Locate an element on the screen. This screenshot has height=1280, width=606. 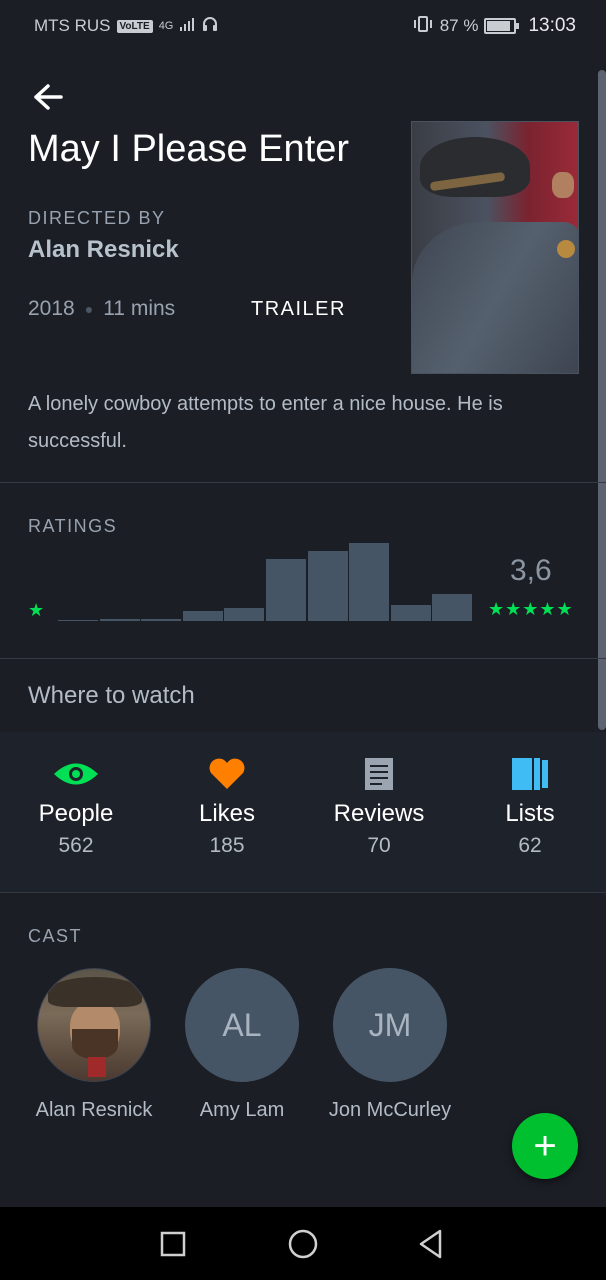
avatar is located at coordinates (94, 1025).